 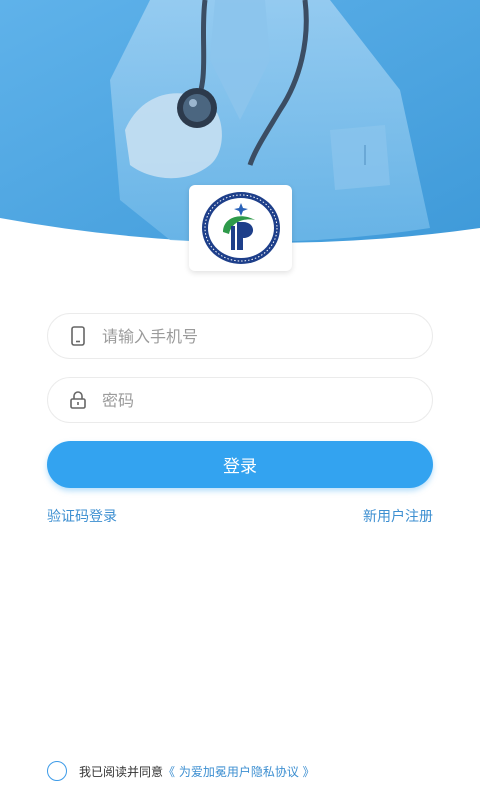 I want to click on register-link: 新用户注册, so click(x=398, y=516).